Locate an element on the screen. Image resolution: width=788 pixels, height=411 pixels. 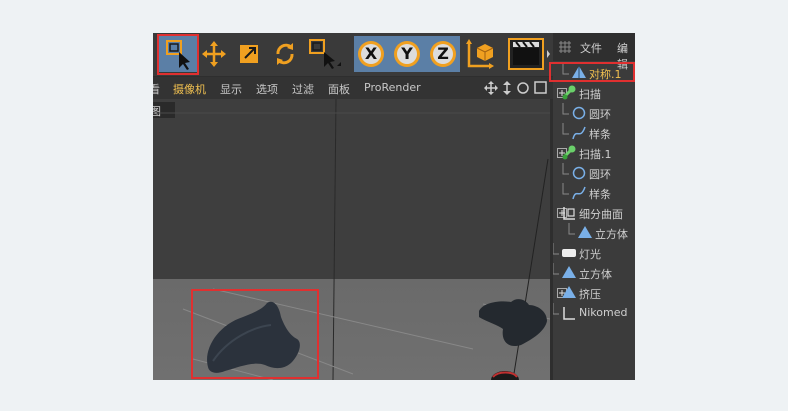
live-select-button is located at coordinates (325, 54).